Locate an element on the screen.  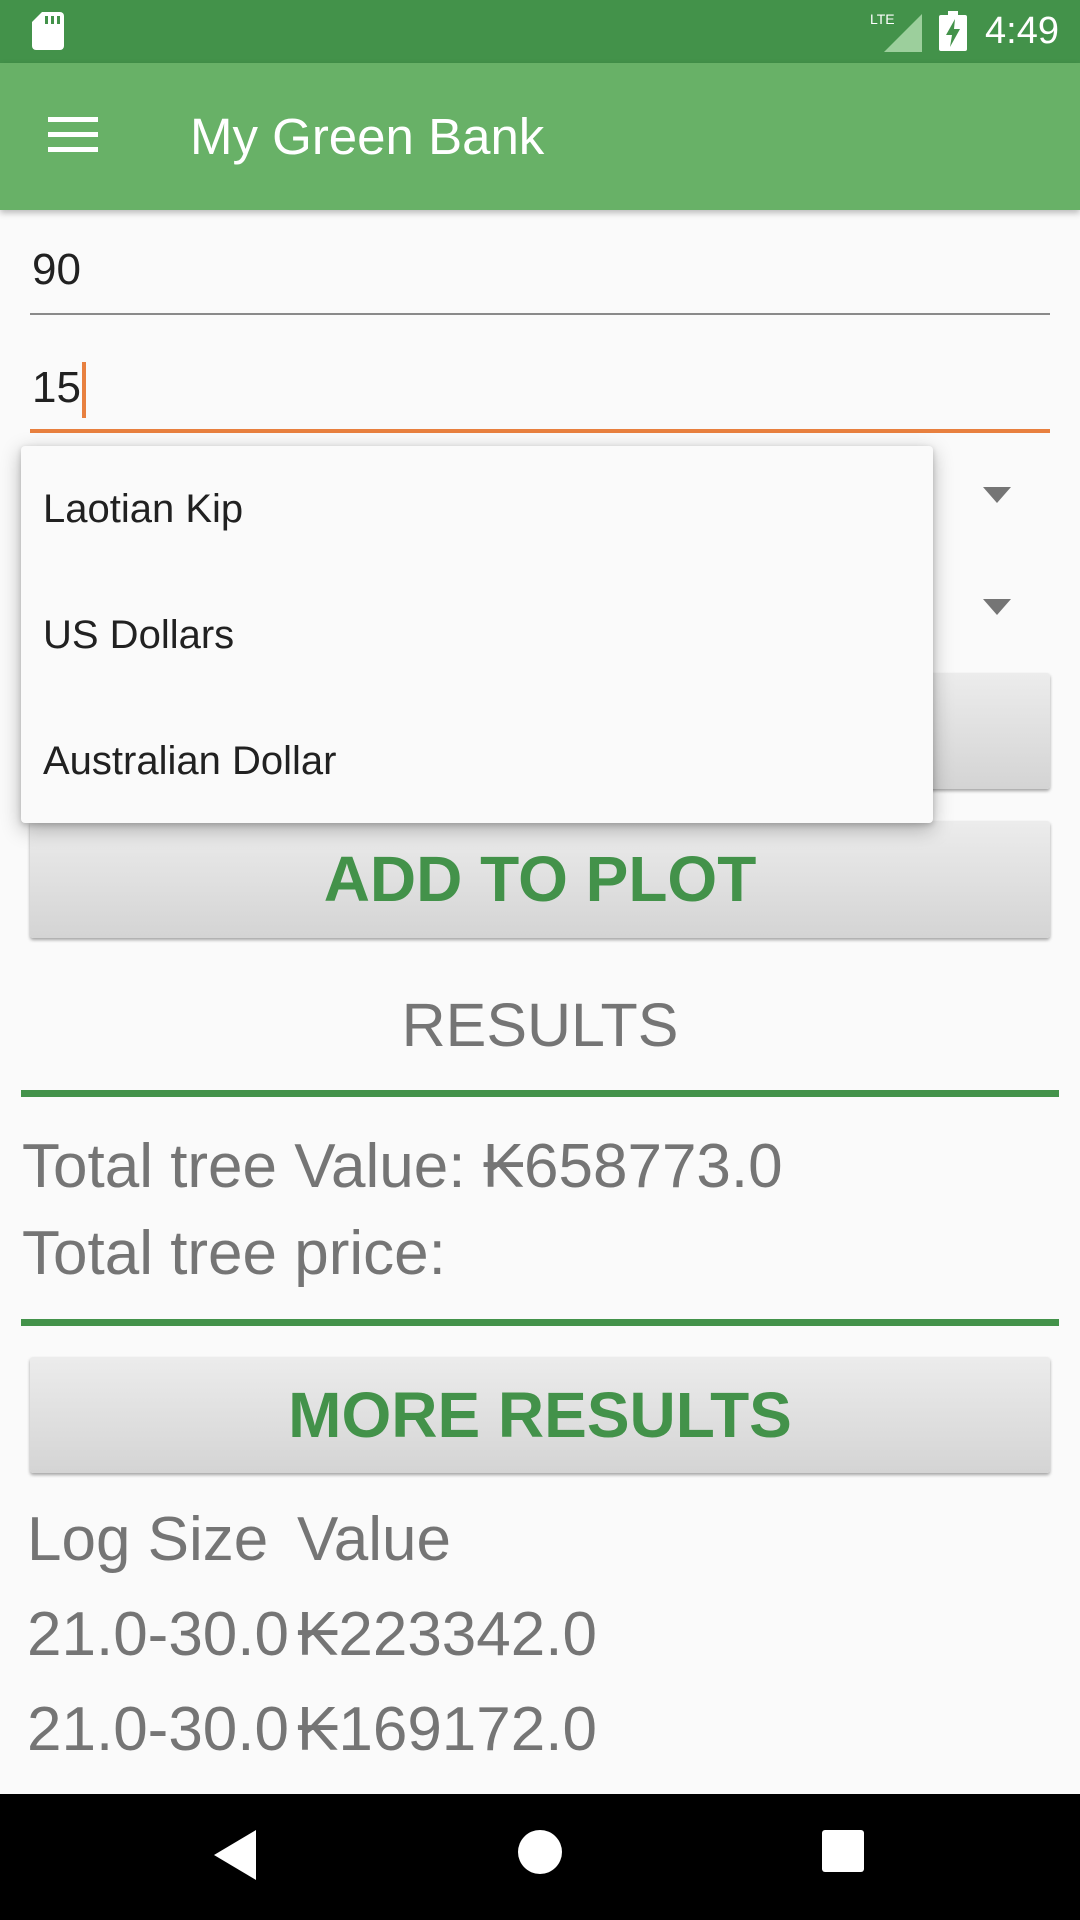
total-tree-price: Total tree price: is located at coordinates (234, 1253).